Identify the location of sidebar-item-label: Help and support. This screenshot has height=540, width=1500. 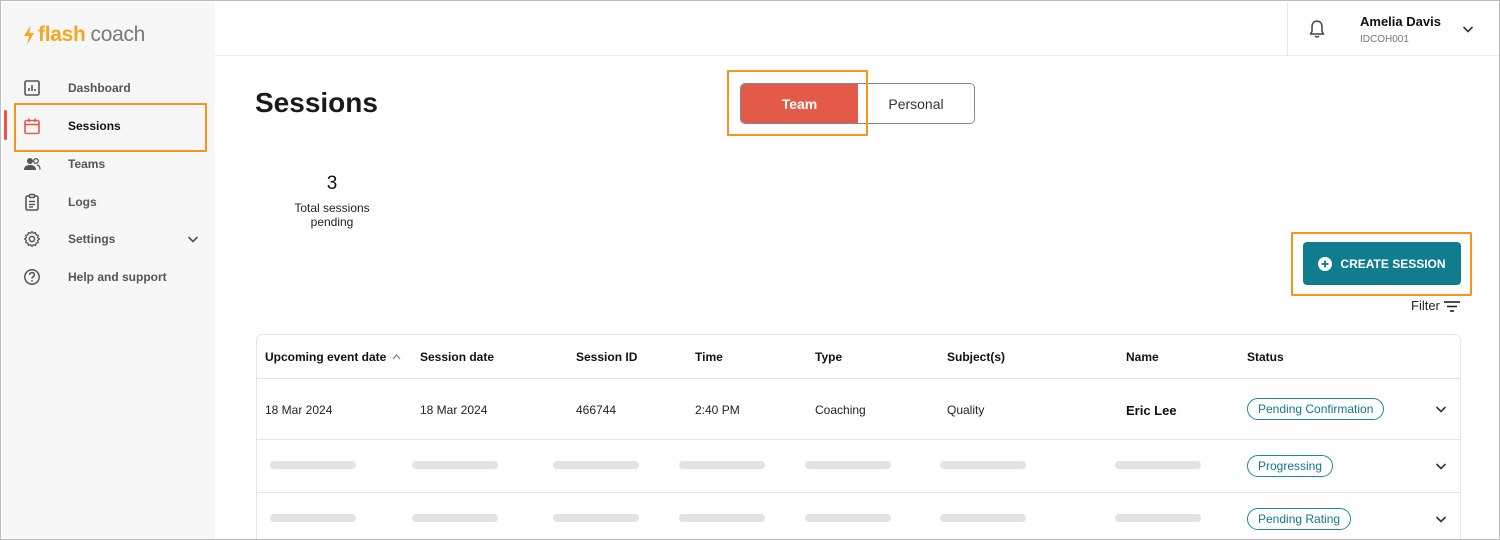
(117, 277).